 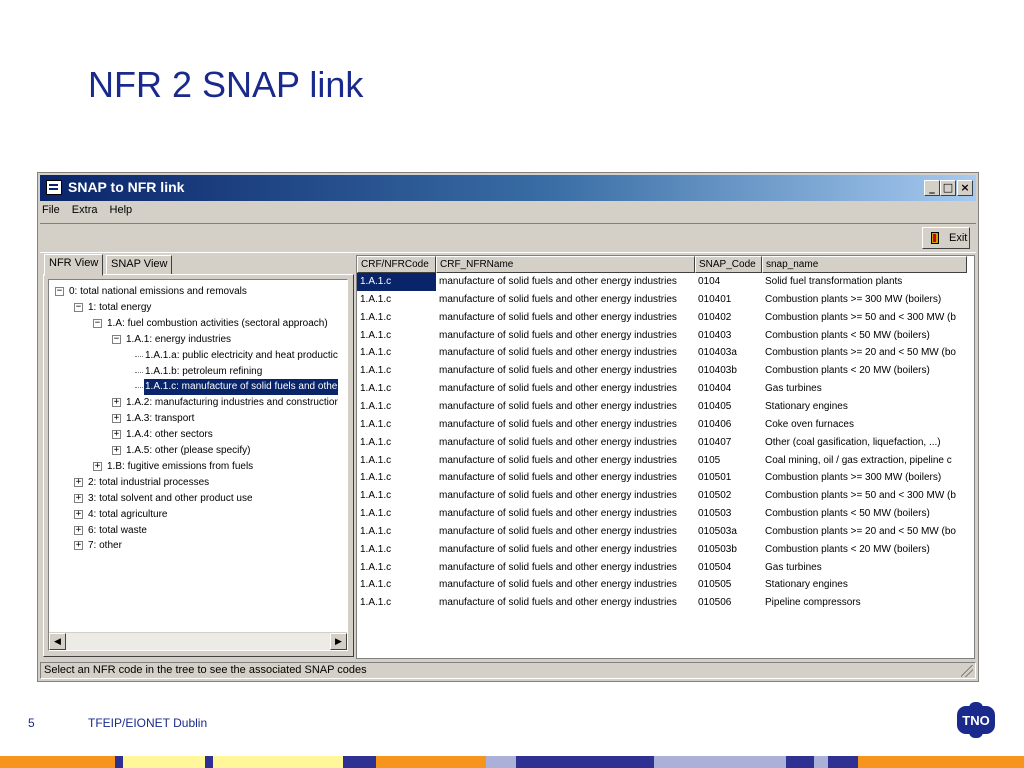 I want to click on tab-nfr-view: NFR View, so click(x=74, y=265).